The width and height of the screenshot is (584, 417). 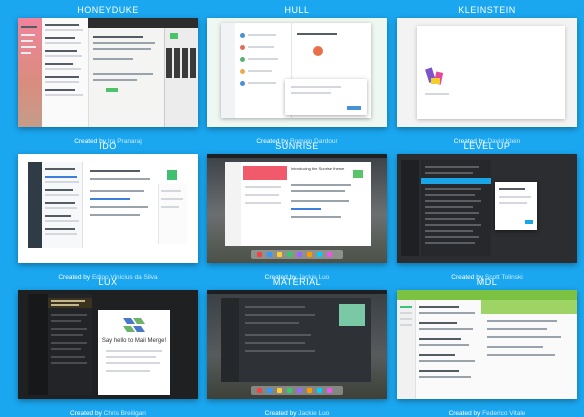 I want to click on theme-card-honeyduke: HONEYDUKE Created by Ira Pranaraj, so click(x=108, y=74).